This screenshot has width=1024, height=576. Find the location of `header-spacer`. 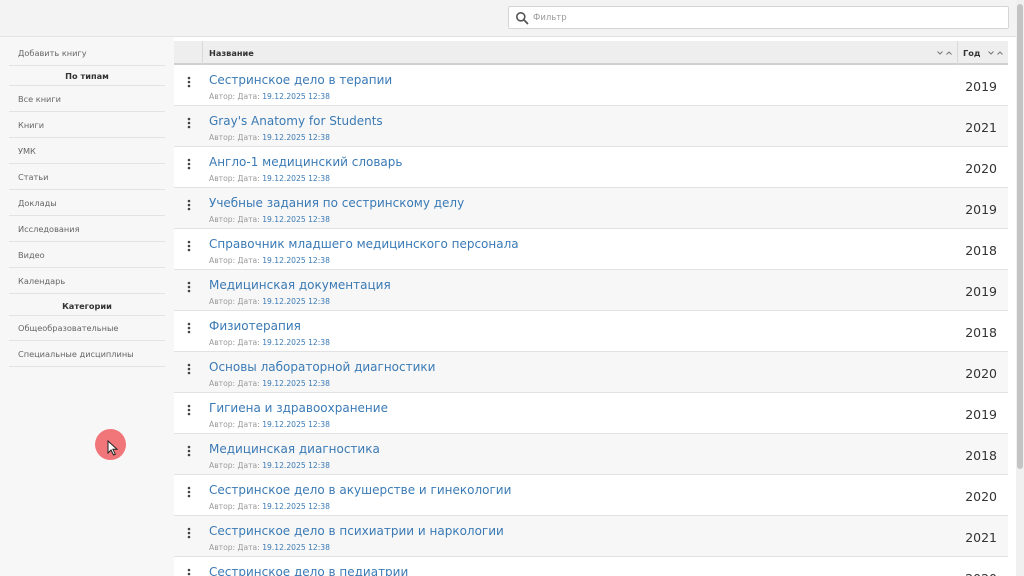

header-spacer is located at coordinates (188, 53).